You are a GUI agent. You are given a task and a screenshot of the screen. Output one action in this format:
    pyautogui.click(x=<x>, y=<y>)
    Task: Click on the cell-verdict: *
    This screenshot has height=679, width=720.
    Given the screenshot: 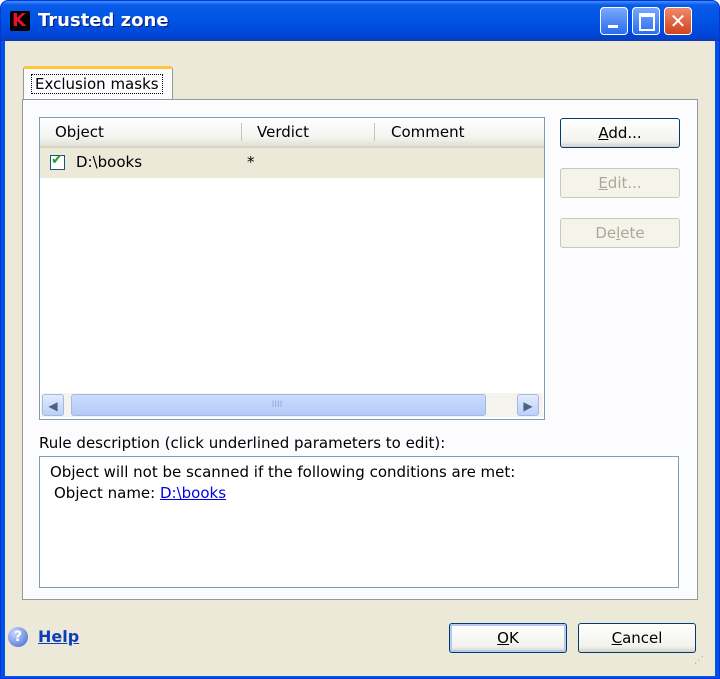 What is the action you would take?
    pyautogui.click(x=251, y=162)
    